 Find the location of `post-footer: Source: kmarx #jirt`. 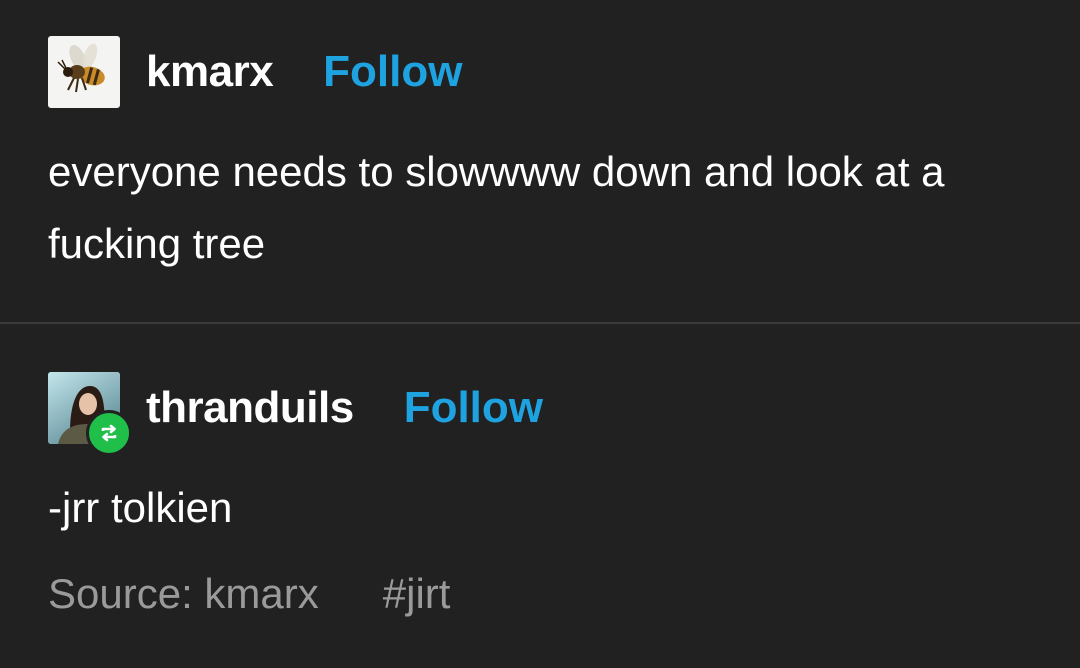

post-footer: Source: kmarx #jirt is located at coordinates (249, 594).